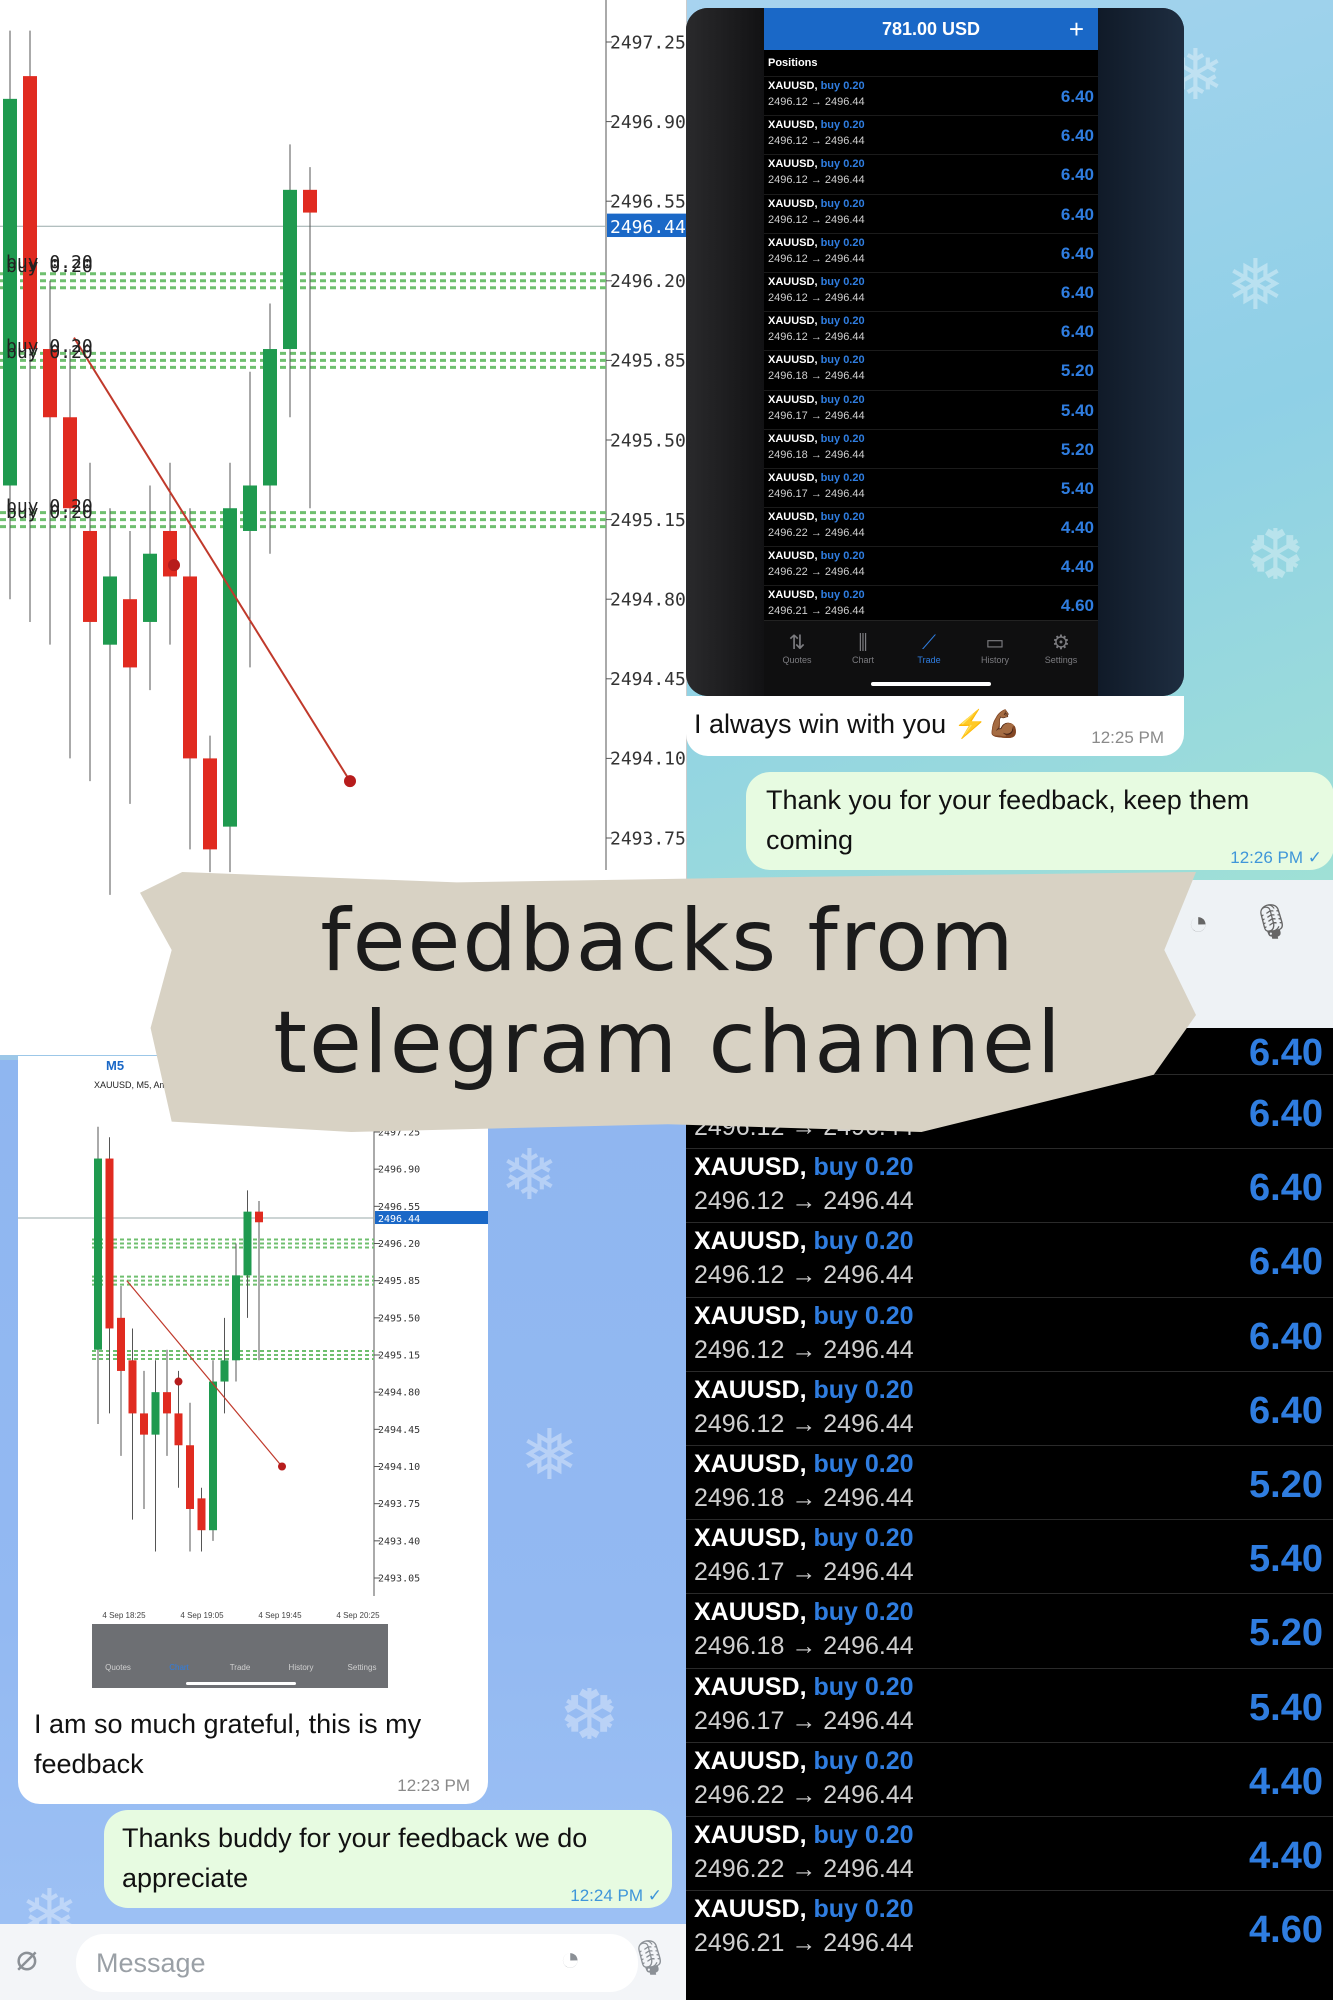 This screenshot has height=2000, width=1333. Describe the element at coordinates (648, 440) in the screenshot. I see `price-tick-label: 2495.50` at that location.